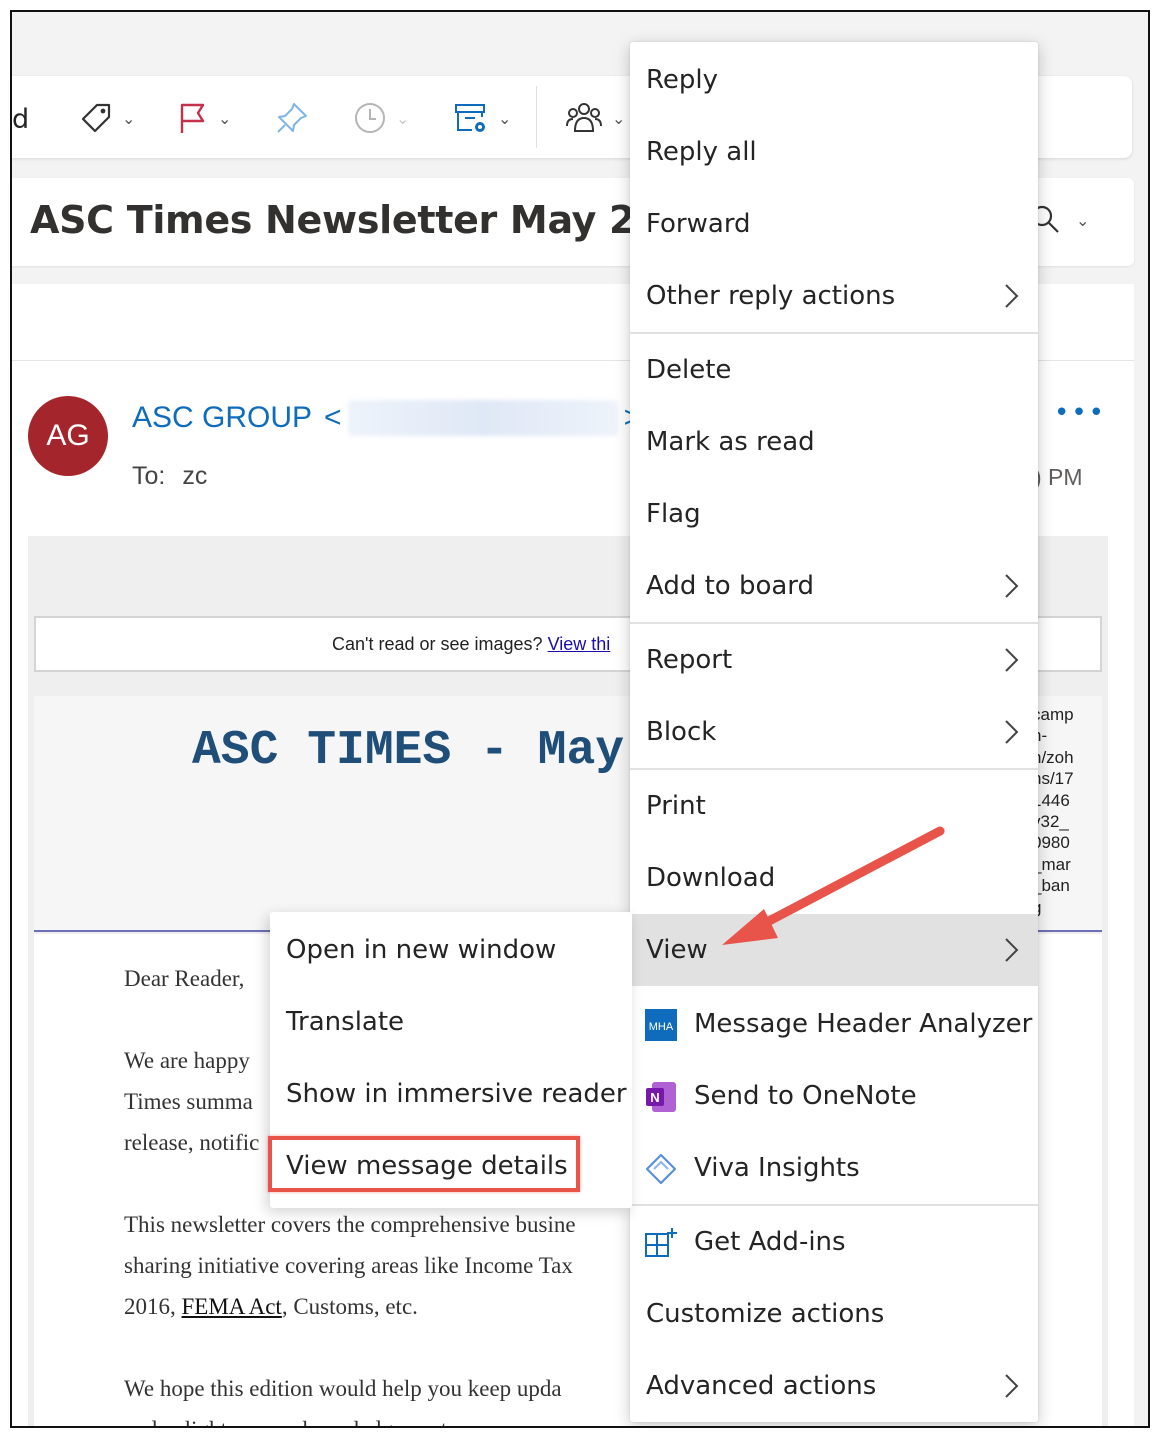 Image resolution: width=1160 pixels, height=1438 pixels. I want to click on menu-item-advanced-actions: Advanced actions, so click(834, 1386).